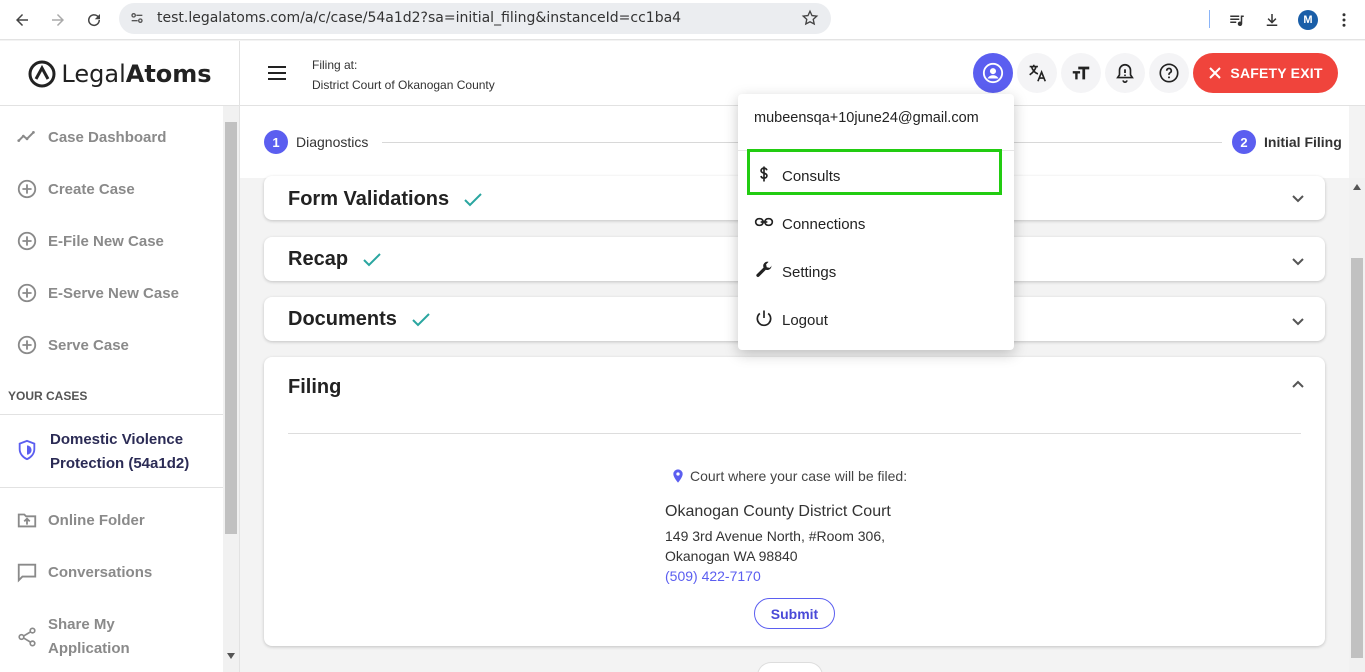 The width and height of the screenshot is (1365, 672). Describe the element at coordinates (93, 73) in the screenshot. I see `logo-text-light: Legal` at that location.